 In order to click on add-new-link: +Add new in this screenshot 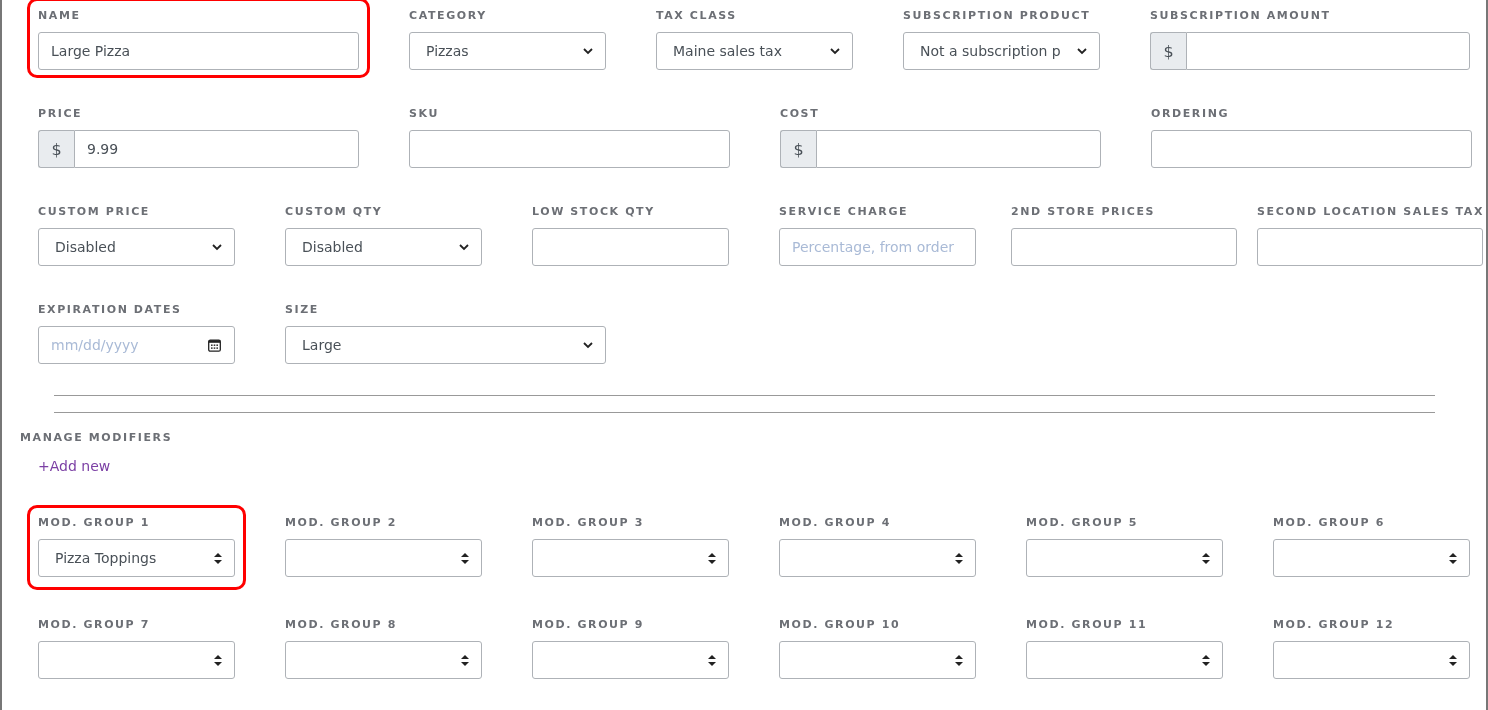, I will do `click(74, 466)`.